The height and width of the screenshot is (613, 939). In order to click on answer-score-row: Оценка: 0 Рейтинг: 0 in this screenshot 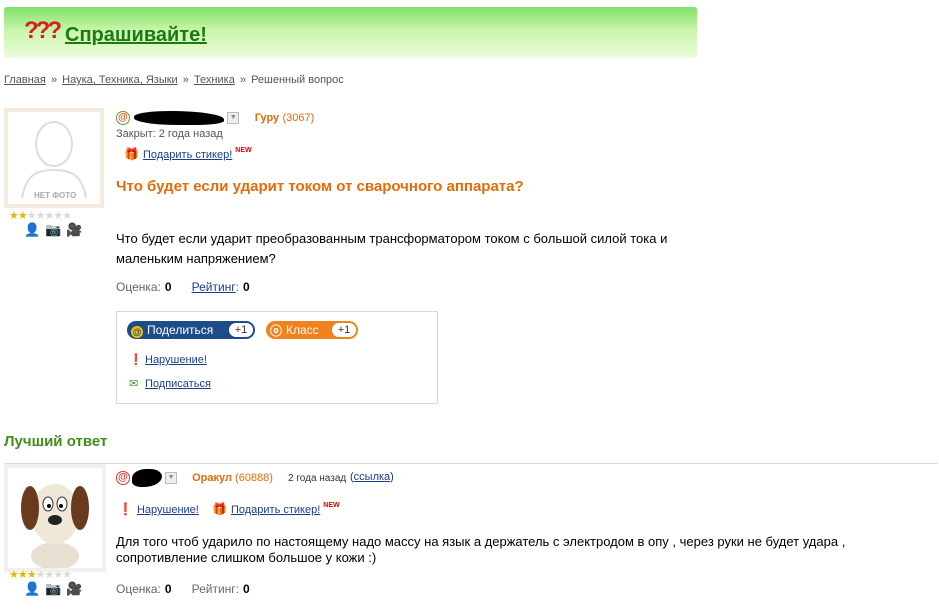, I will do `click(193, 589)`.